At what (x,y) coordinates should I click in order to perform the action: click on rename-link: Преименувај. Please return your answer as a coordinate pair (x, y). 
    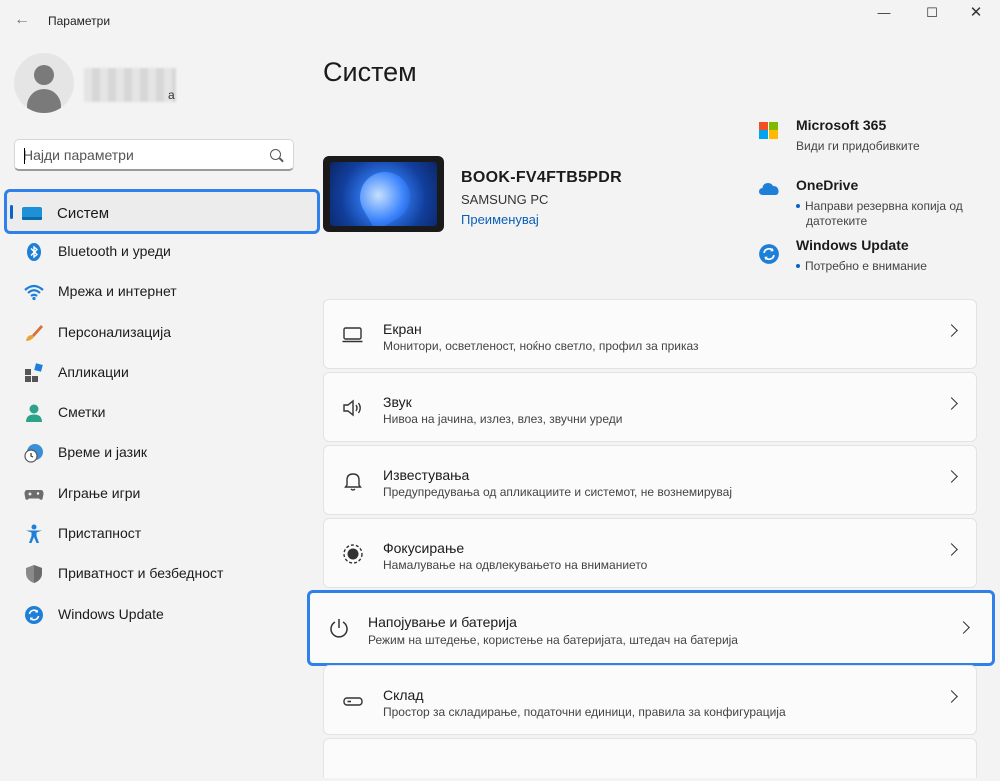
    Looking at the image, I should click on (500, 219).